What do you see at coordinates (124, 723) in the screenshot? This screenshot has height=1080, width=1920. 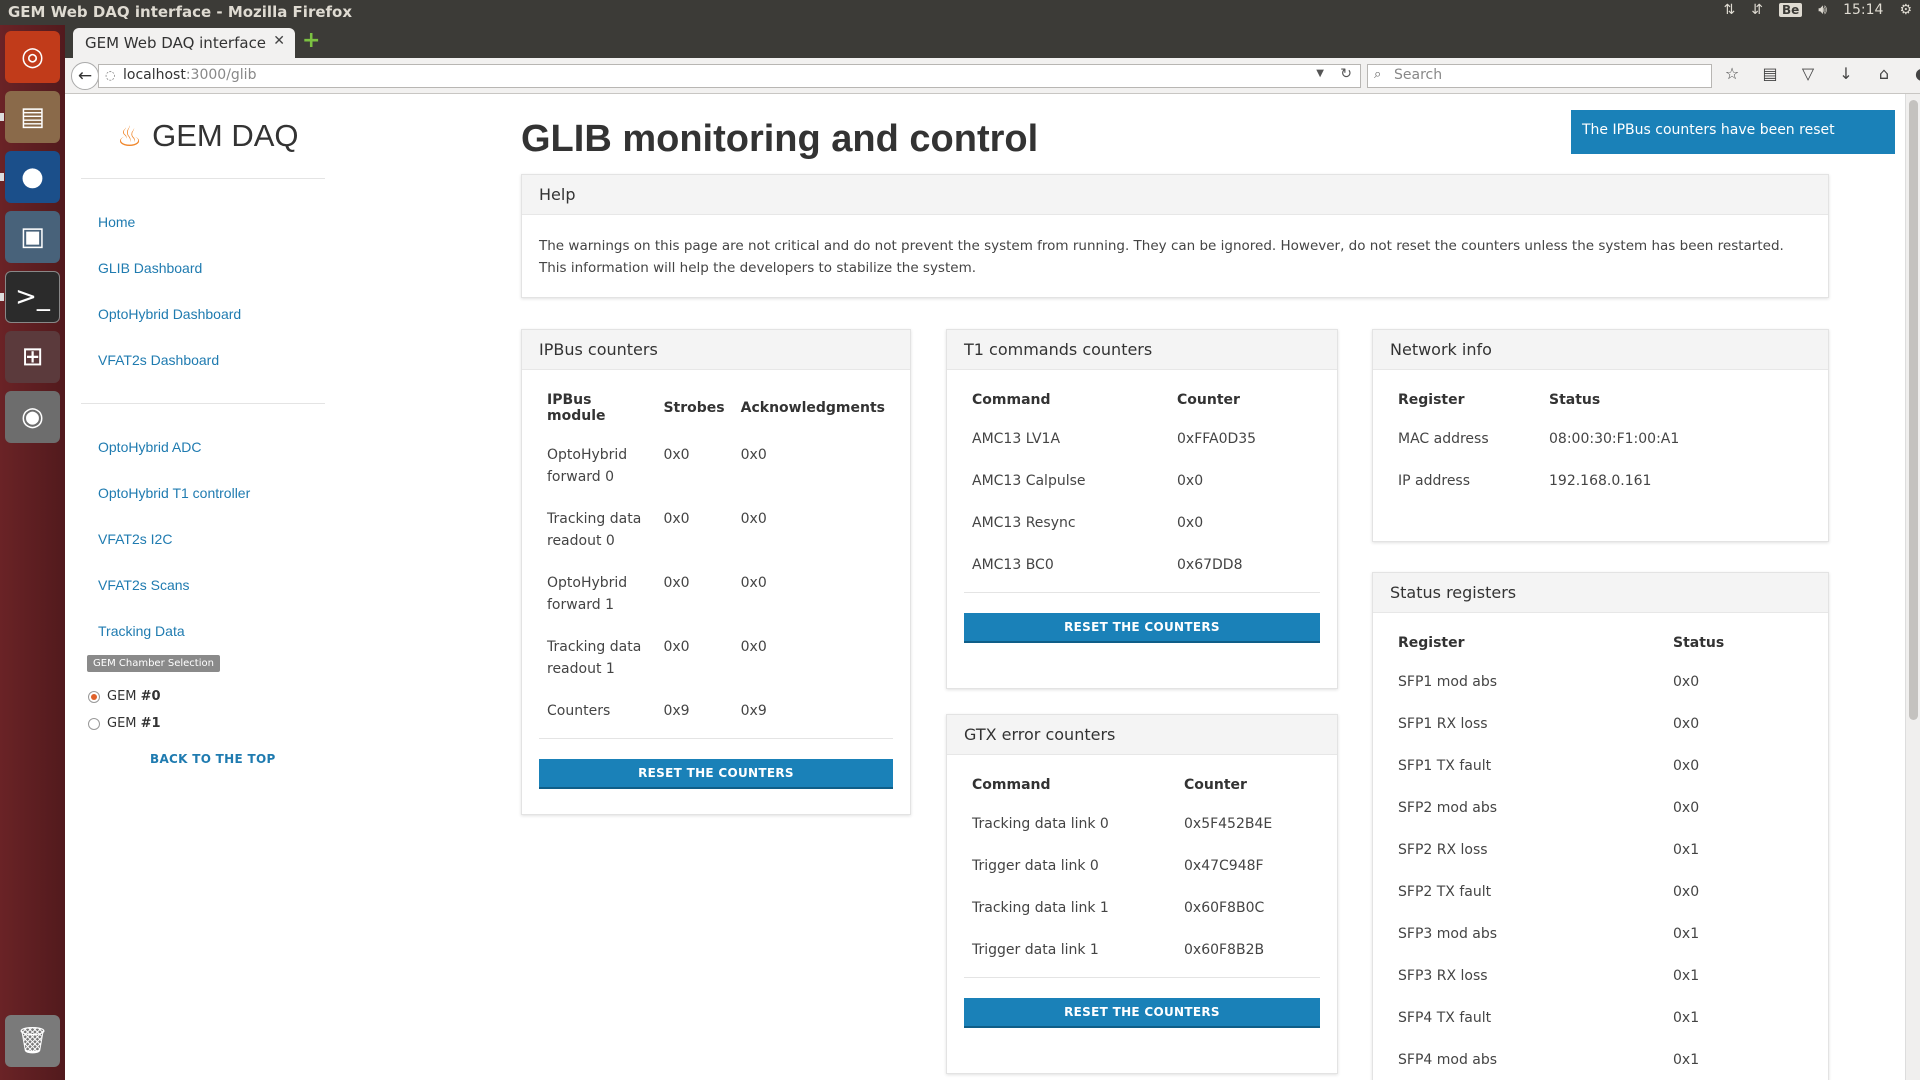 I see `gem-1-option: GEM #1` at bounding box center [124, 723].